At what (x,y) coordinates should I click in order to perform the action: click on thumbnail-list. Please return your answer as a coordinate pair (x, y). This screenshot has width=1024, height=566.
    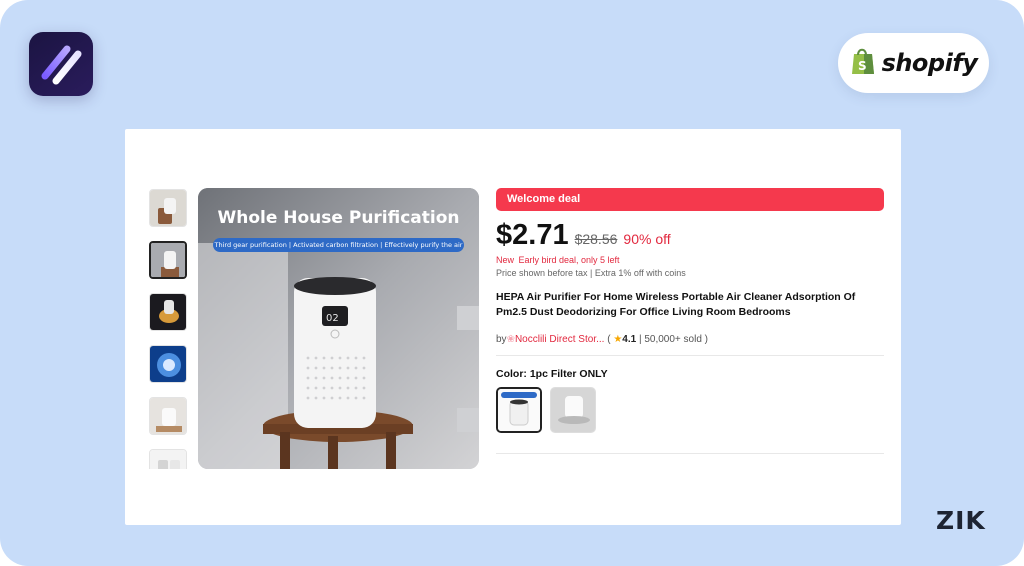
    Looking at the image, I should click on (168, 329).